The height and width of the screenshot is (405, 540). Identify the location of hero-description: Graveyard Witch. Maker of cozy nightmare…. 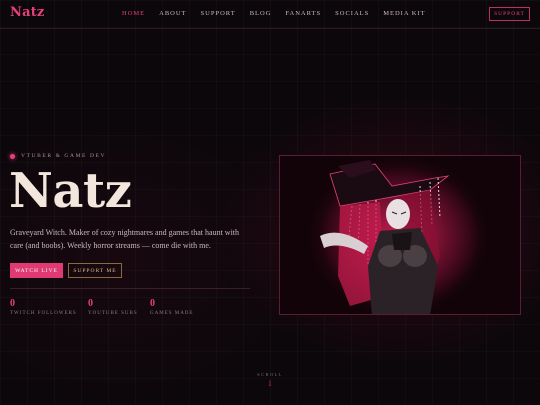
(125, 239).